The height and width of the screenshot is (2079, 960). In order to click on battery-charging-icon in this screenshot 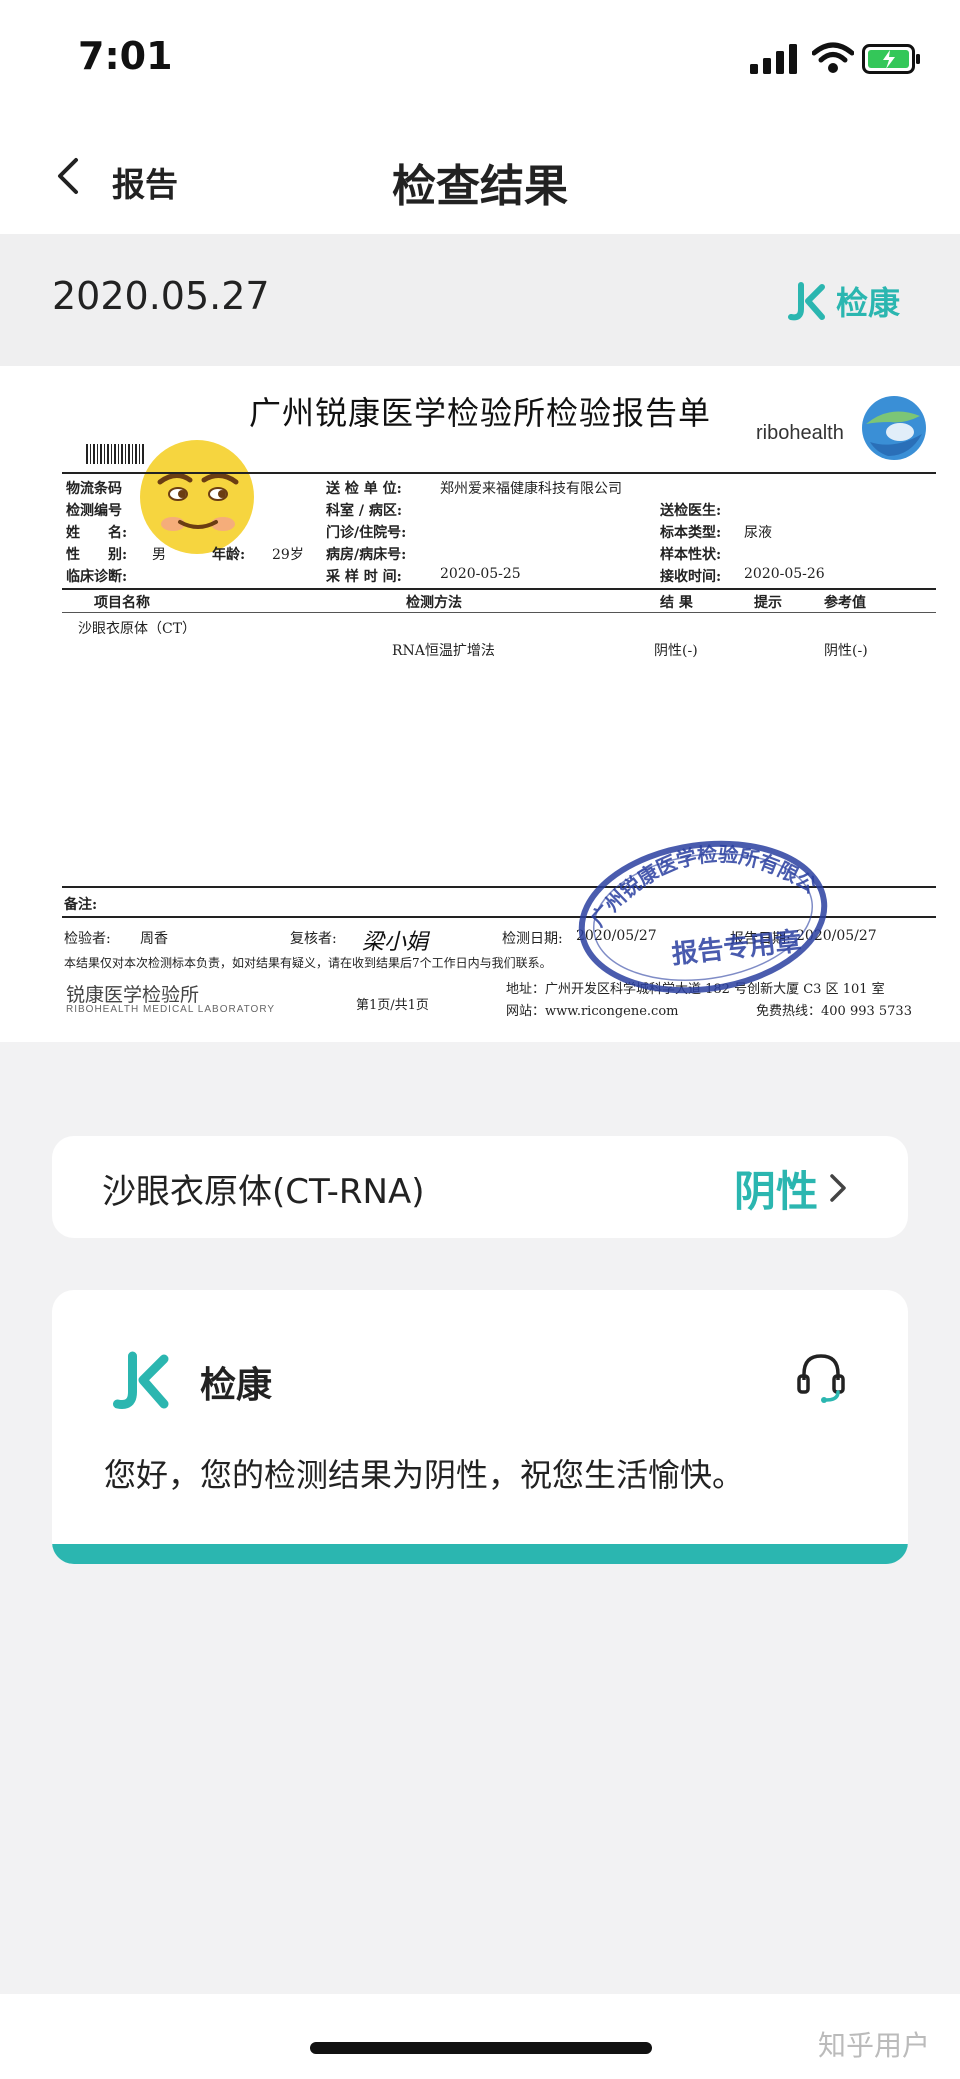, I will do `click(891, 59)`.